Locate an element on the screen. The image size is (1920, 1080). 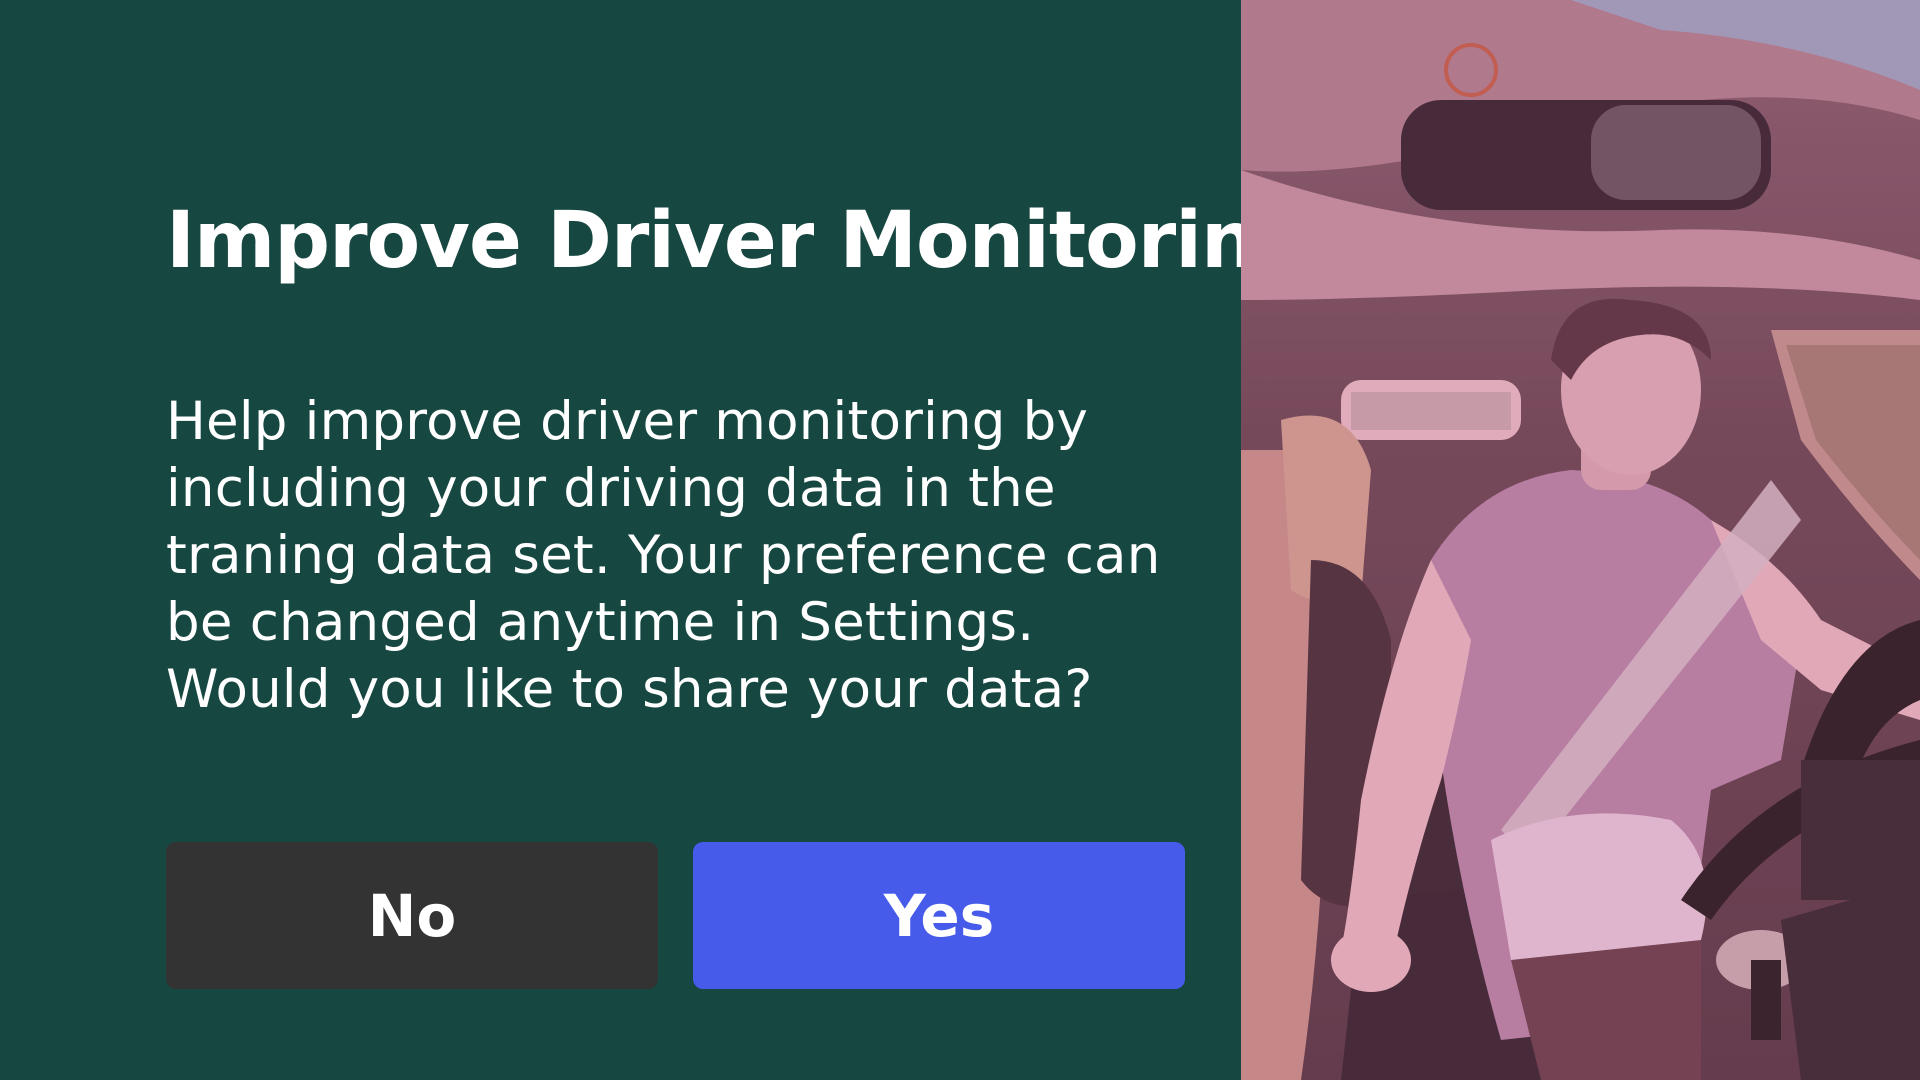
no-button: No is located at coordinates (412, 915).